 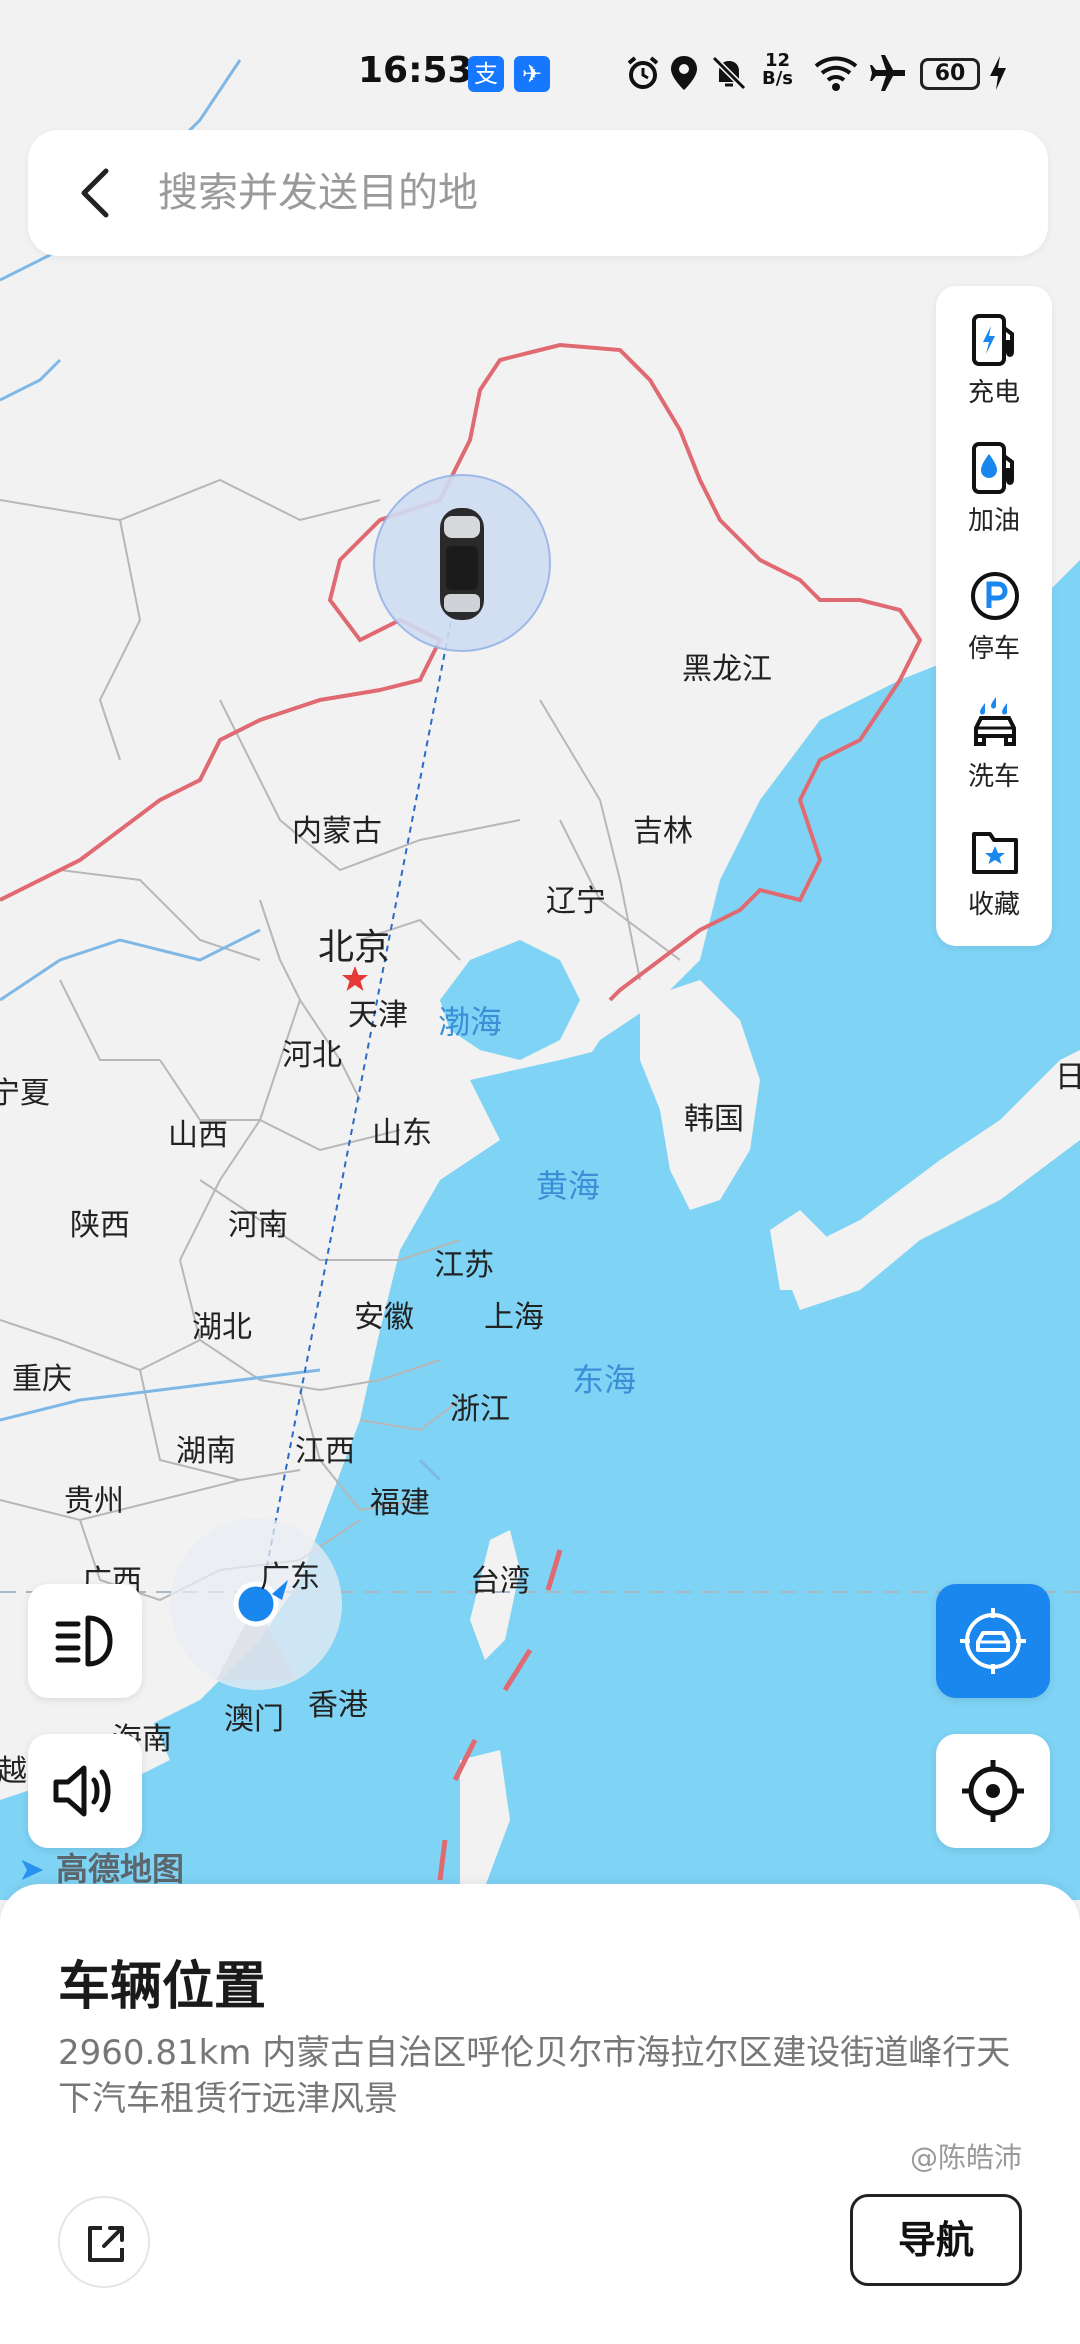 I want to click on crosshair-icon, so click(x=993, y=1791).